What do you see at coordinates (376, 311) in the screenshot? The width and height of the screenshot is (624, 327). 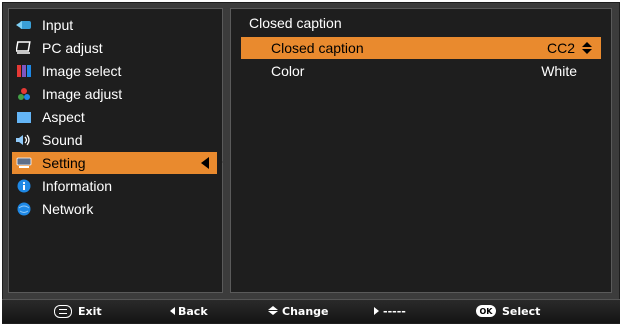 I see `right-arrow-icon` at bounding box center [376, 311].